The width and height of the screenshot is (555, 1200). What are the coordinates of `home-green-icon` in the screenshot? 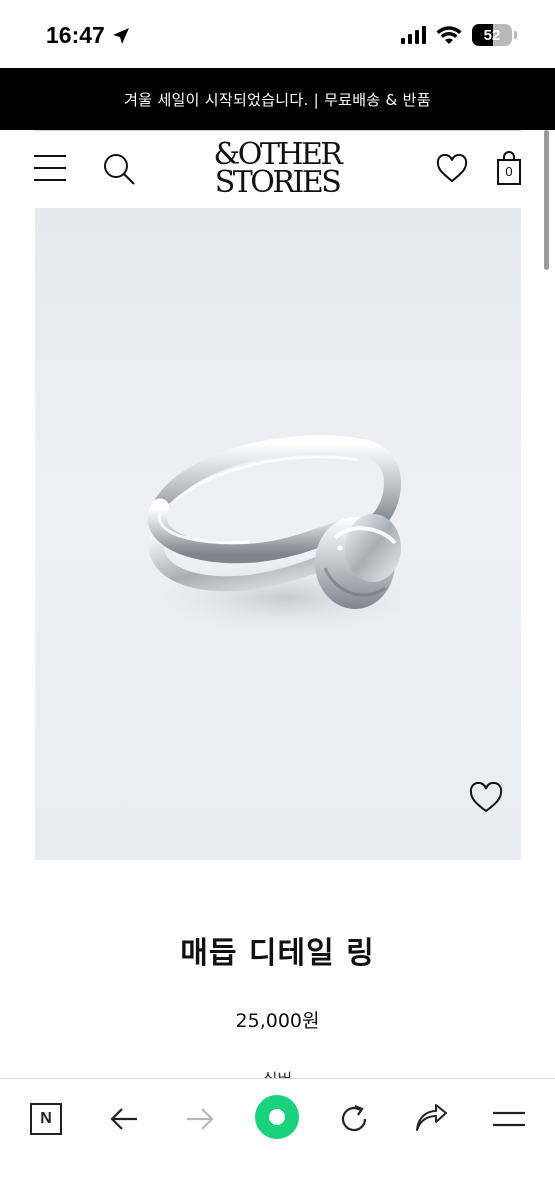 It's located at (277, 1117).